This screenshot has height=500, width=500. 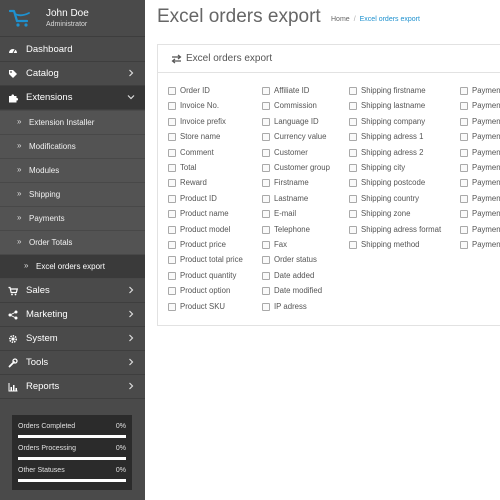 What do you see at coordinates (52, 146) in the screenshot?
I see `submenu-label: Modifications` at bounding box center [52, 146].